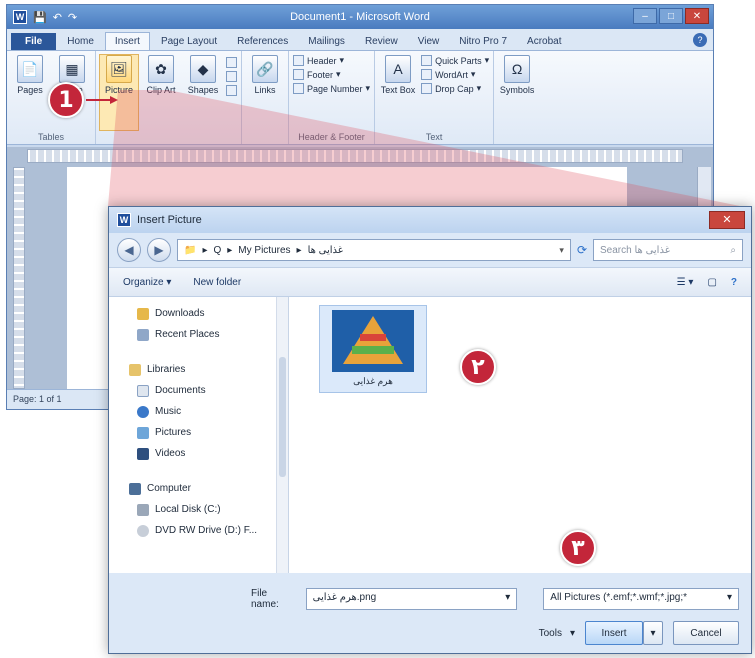  Describe the element at coordinates (135, 369) in the screenshot. I see `libraries-icon` at that location.